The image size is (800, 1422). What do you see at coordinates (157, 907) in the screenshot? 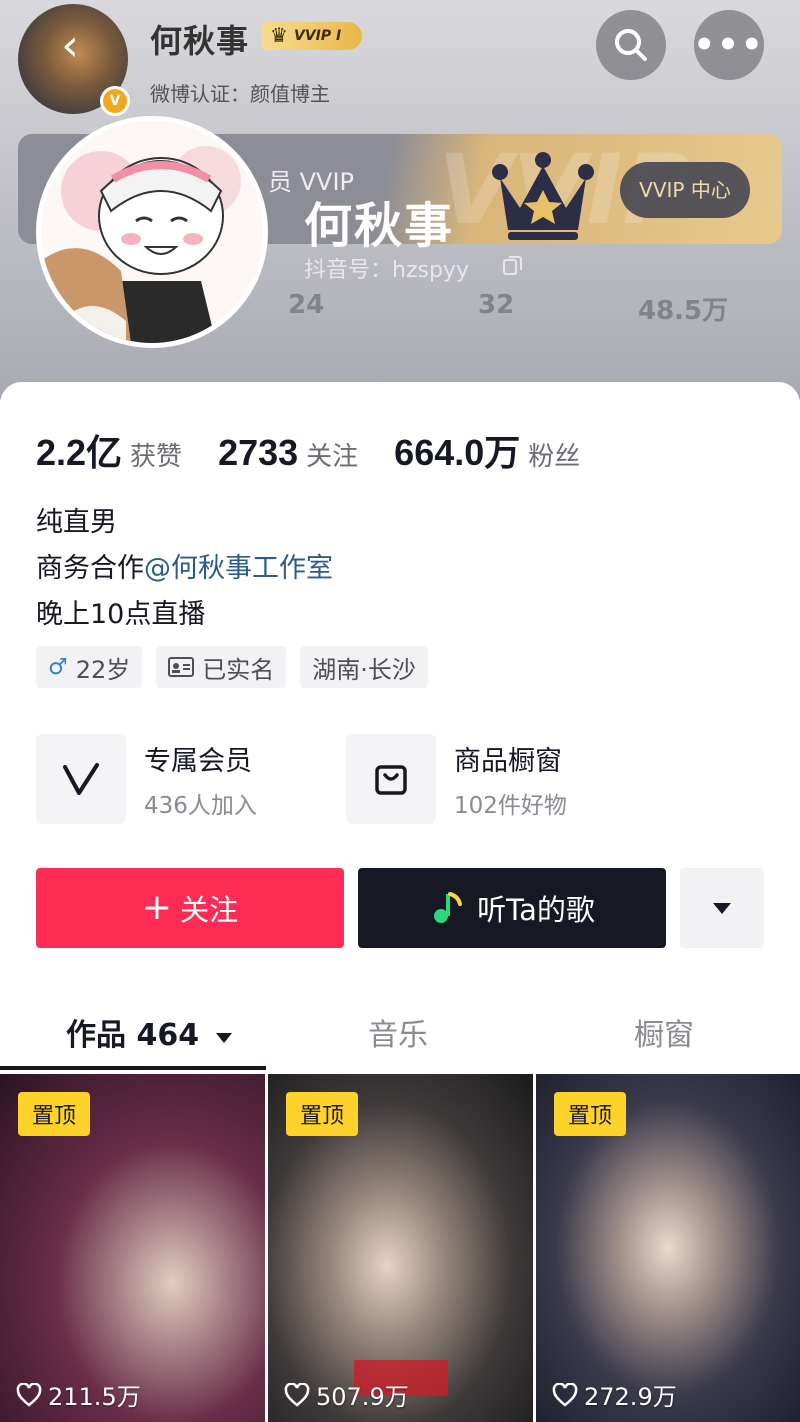
I see `plus-icon: +` at bounding box center [157, 907].